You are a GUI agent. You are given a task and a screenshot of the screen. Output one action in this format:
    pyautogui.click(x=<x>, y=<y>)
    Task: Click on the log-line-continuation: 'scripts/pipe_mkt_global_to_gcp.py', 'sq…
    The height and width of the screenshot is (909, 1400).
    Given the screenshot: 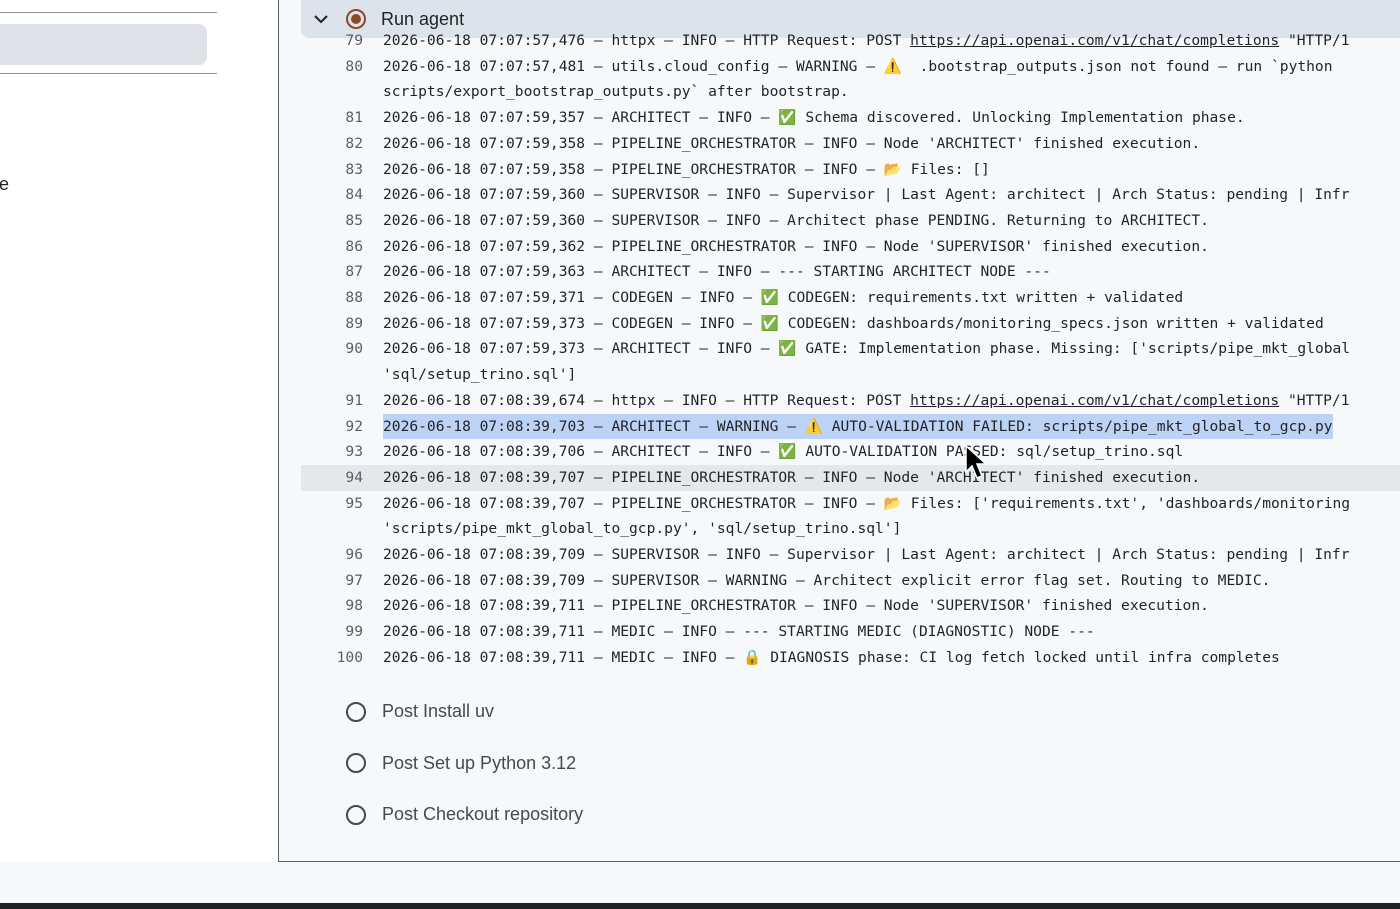 What is the action you would take?
    pyautogui.click(x=850, y=529)
    